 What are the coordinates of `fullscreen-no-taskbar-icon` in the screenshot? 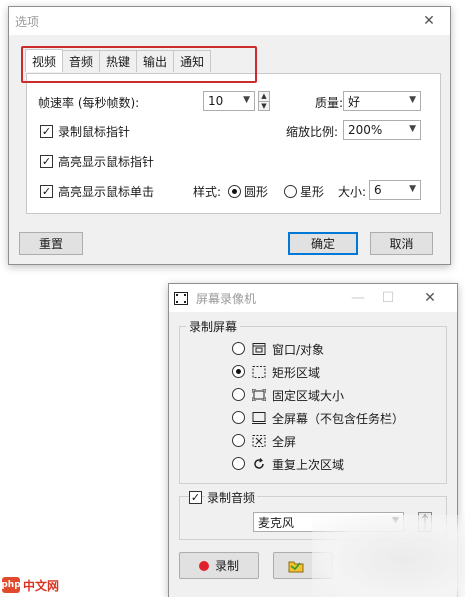 It's located at (259, 418).